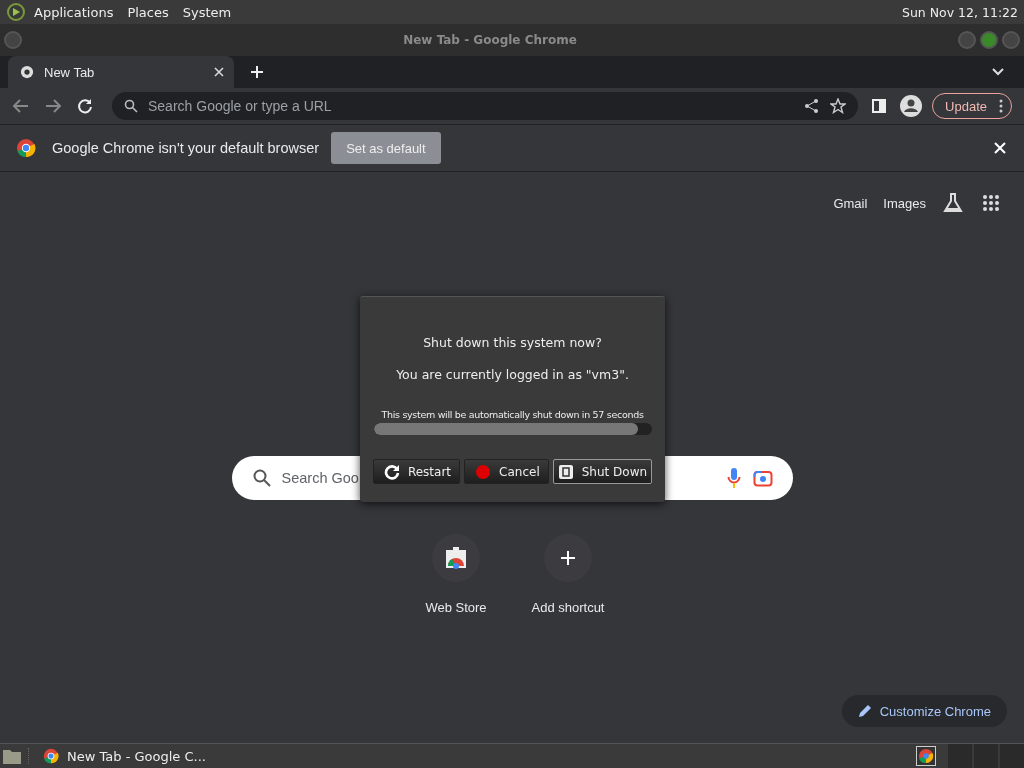  Describe the element at coordinates (506, 471) in the screenshot. I see `cancel-button: Cancel` at that location.